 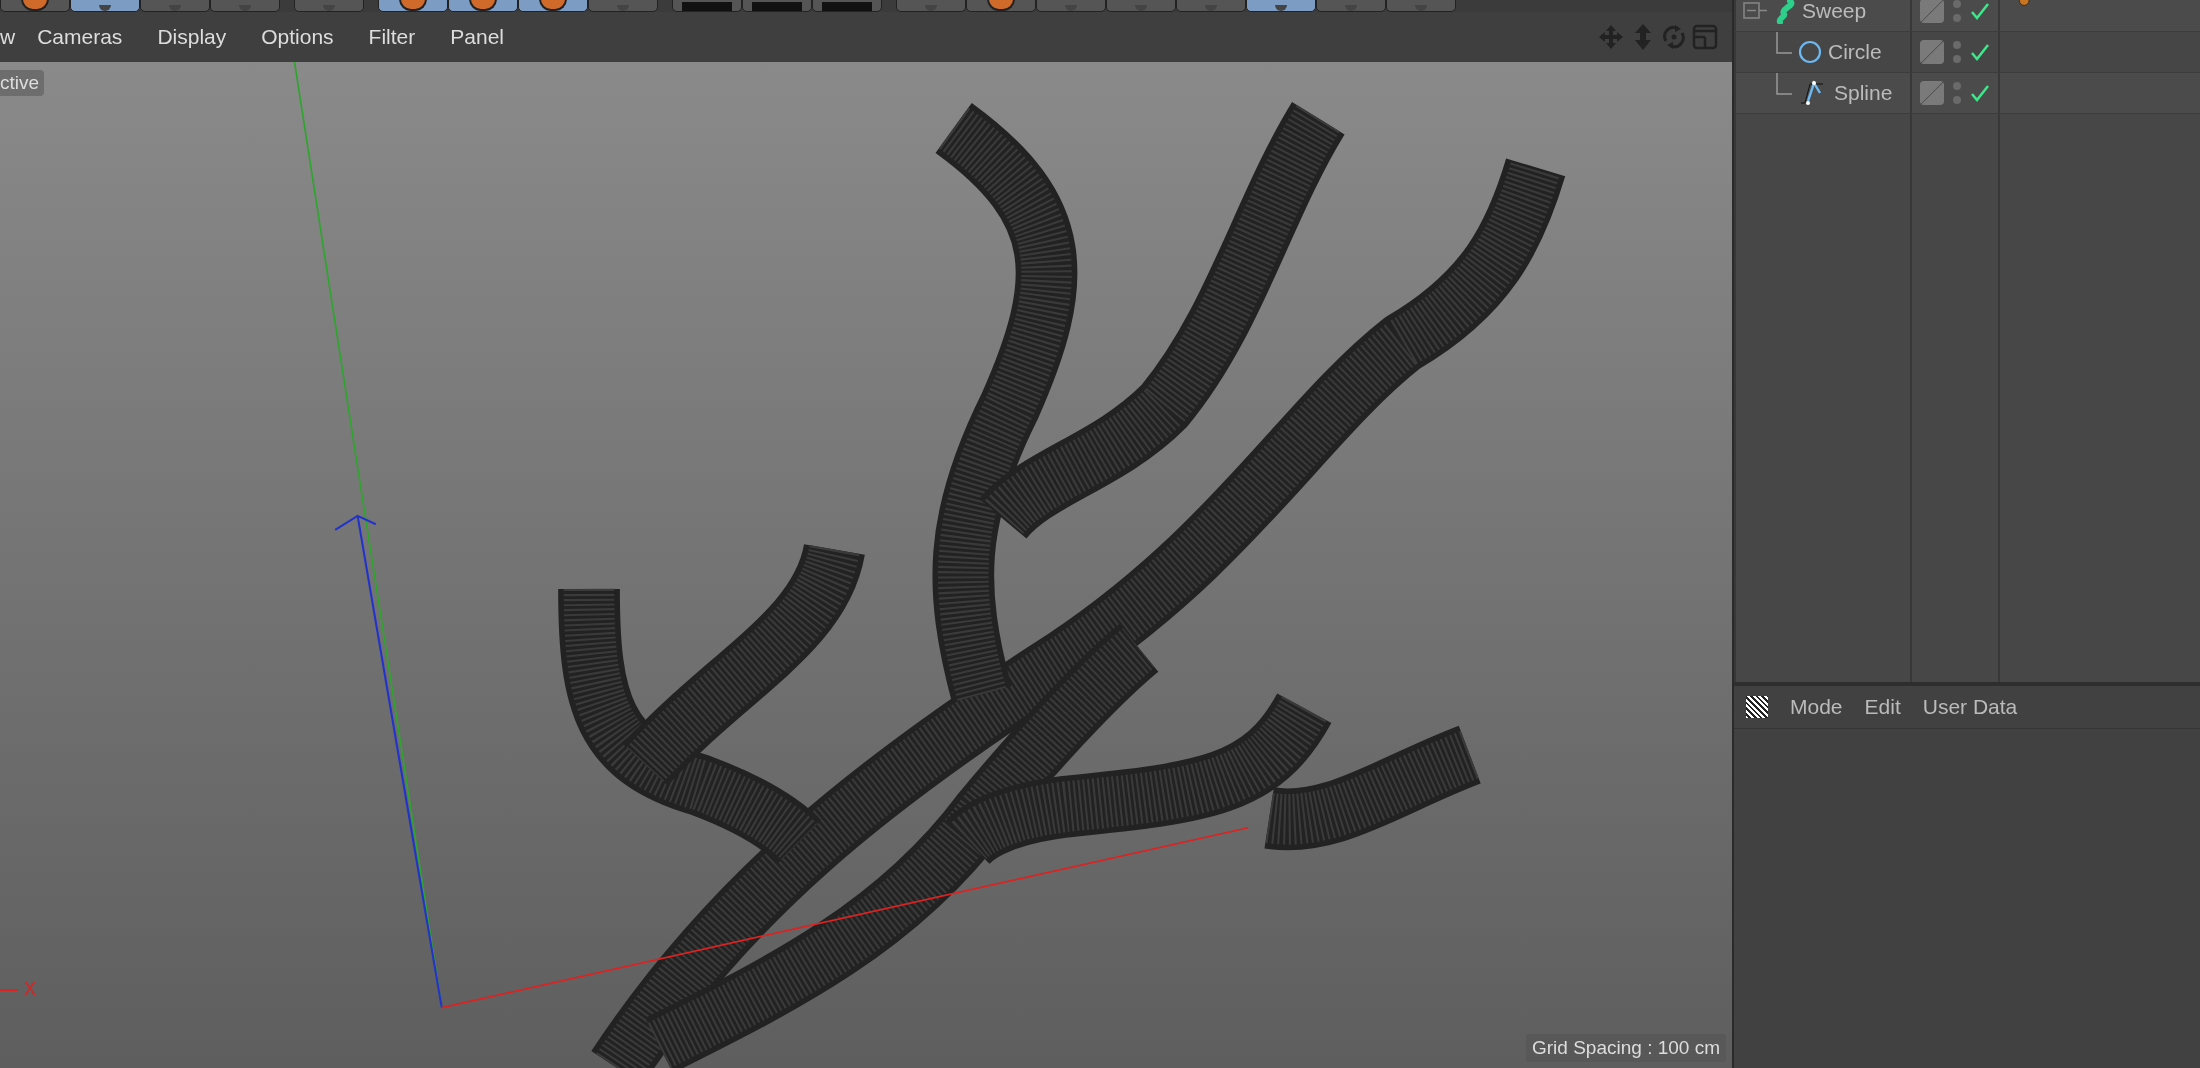 What do you see at coordinates (484, 37) in the screenshot?
I see `menu-item: Panel` at bounding box center [484, 37].